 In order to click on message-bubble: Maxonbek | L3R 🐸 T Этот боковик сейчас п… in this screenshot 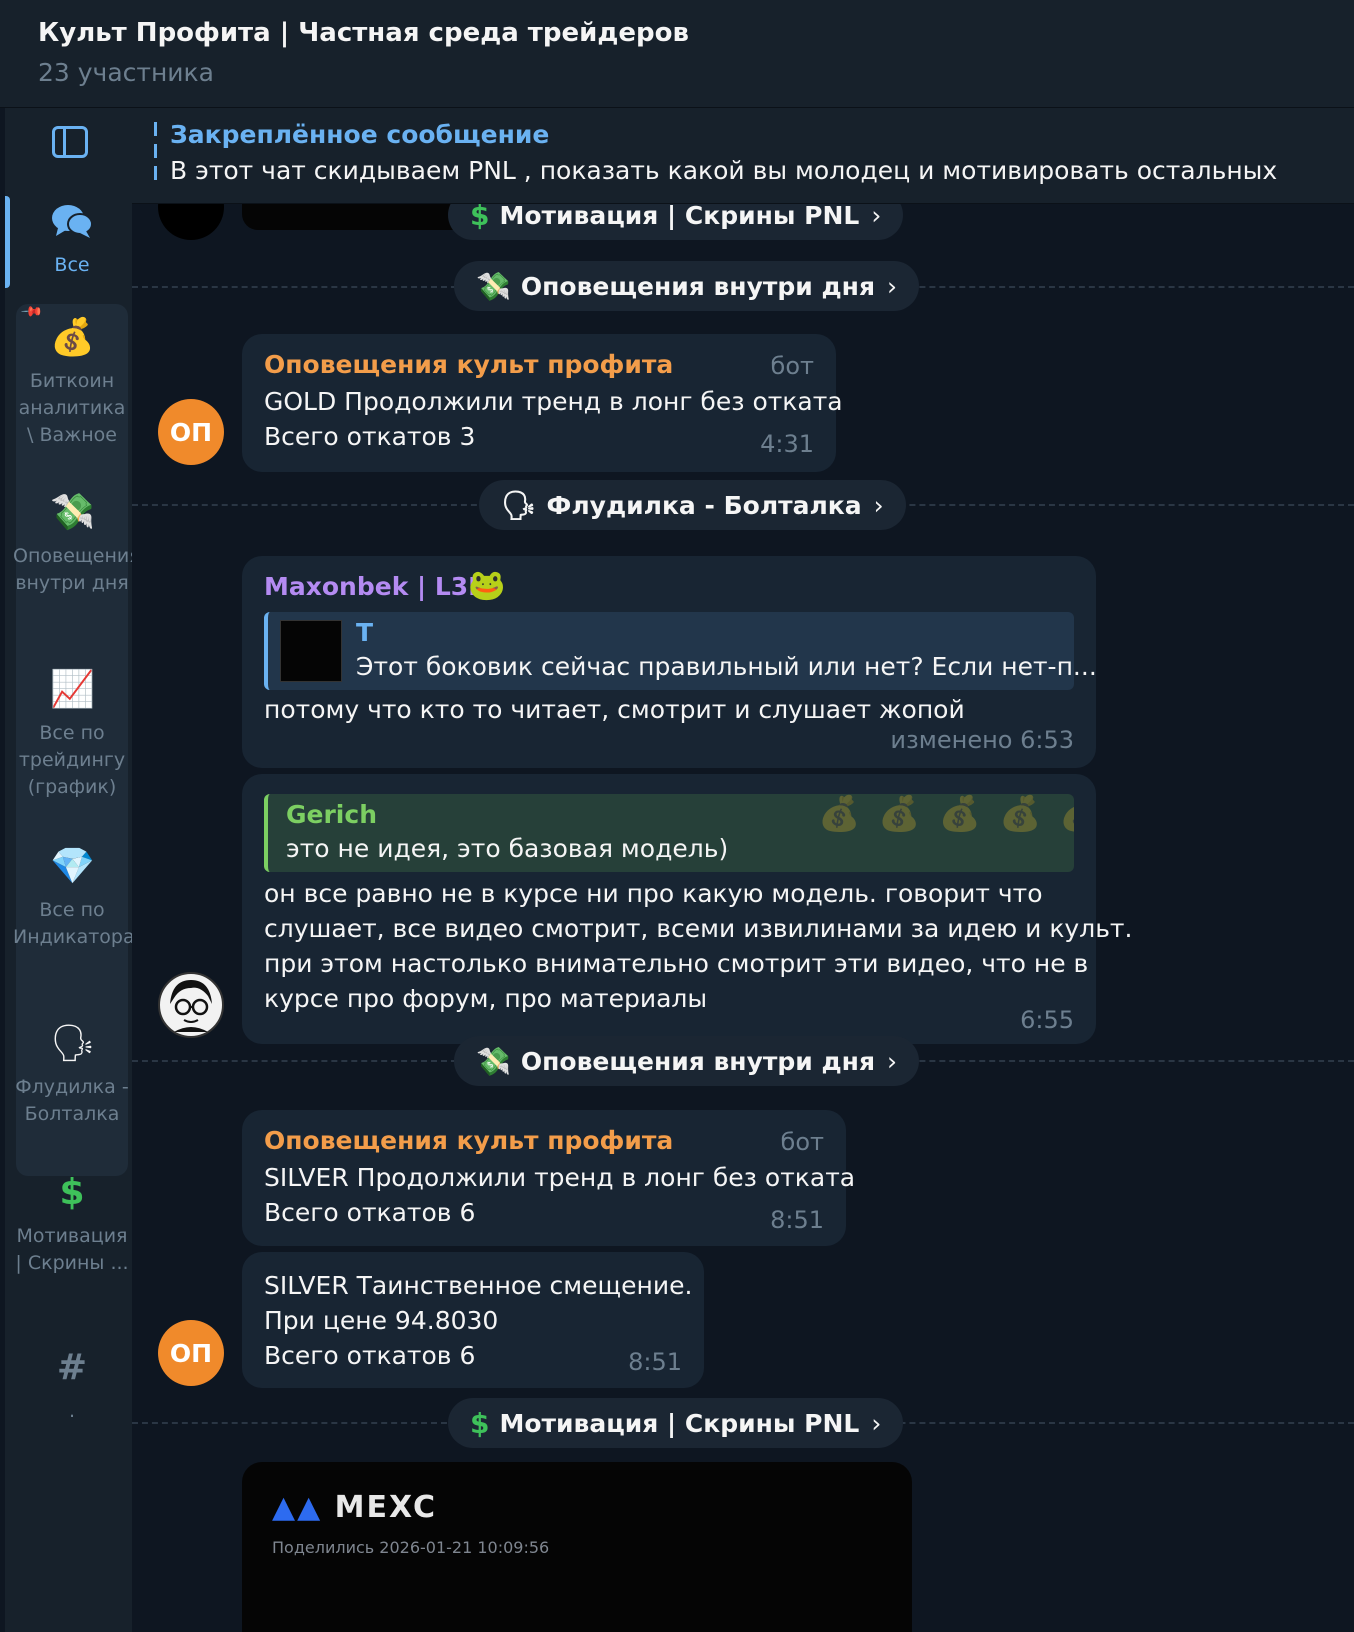, I will do `click(669, 662)`.